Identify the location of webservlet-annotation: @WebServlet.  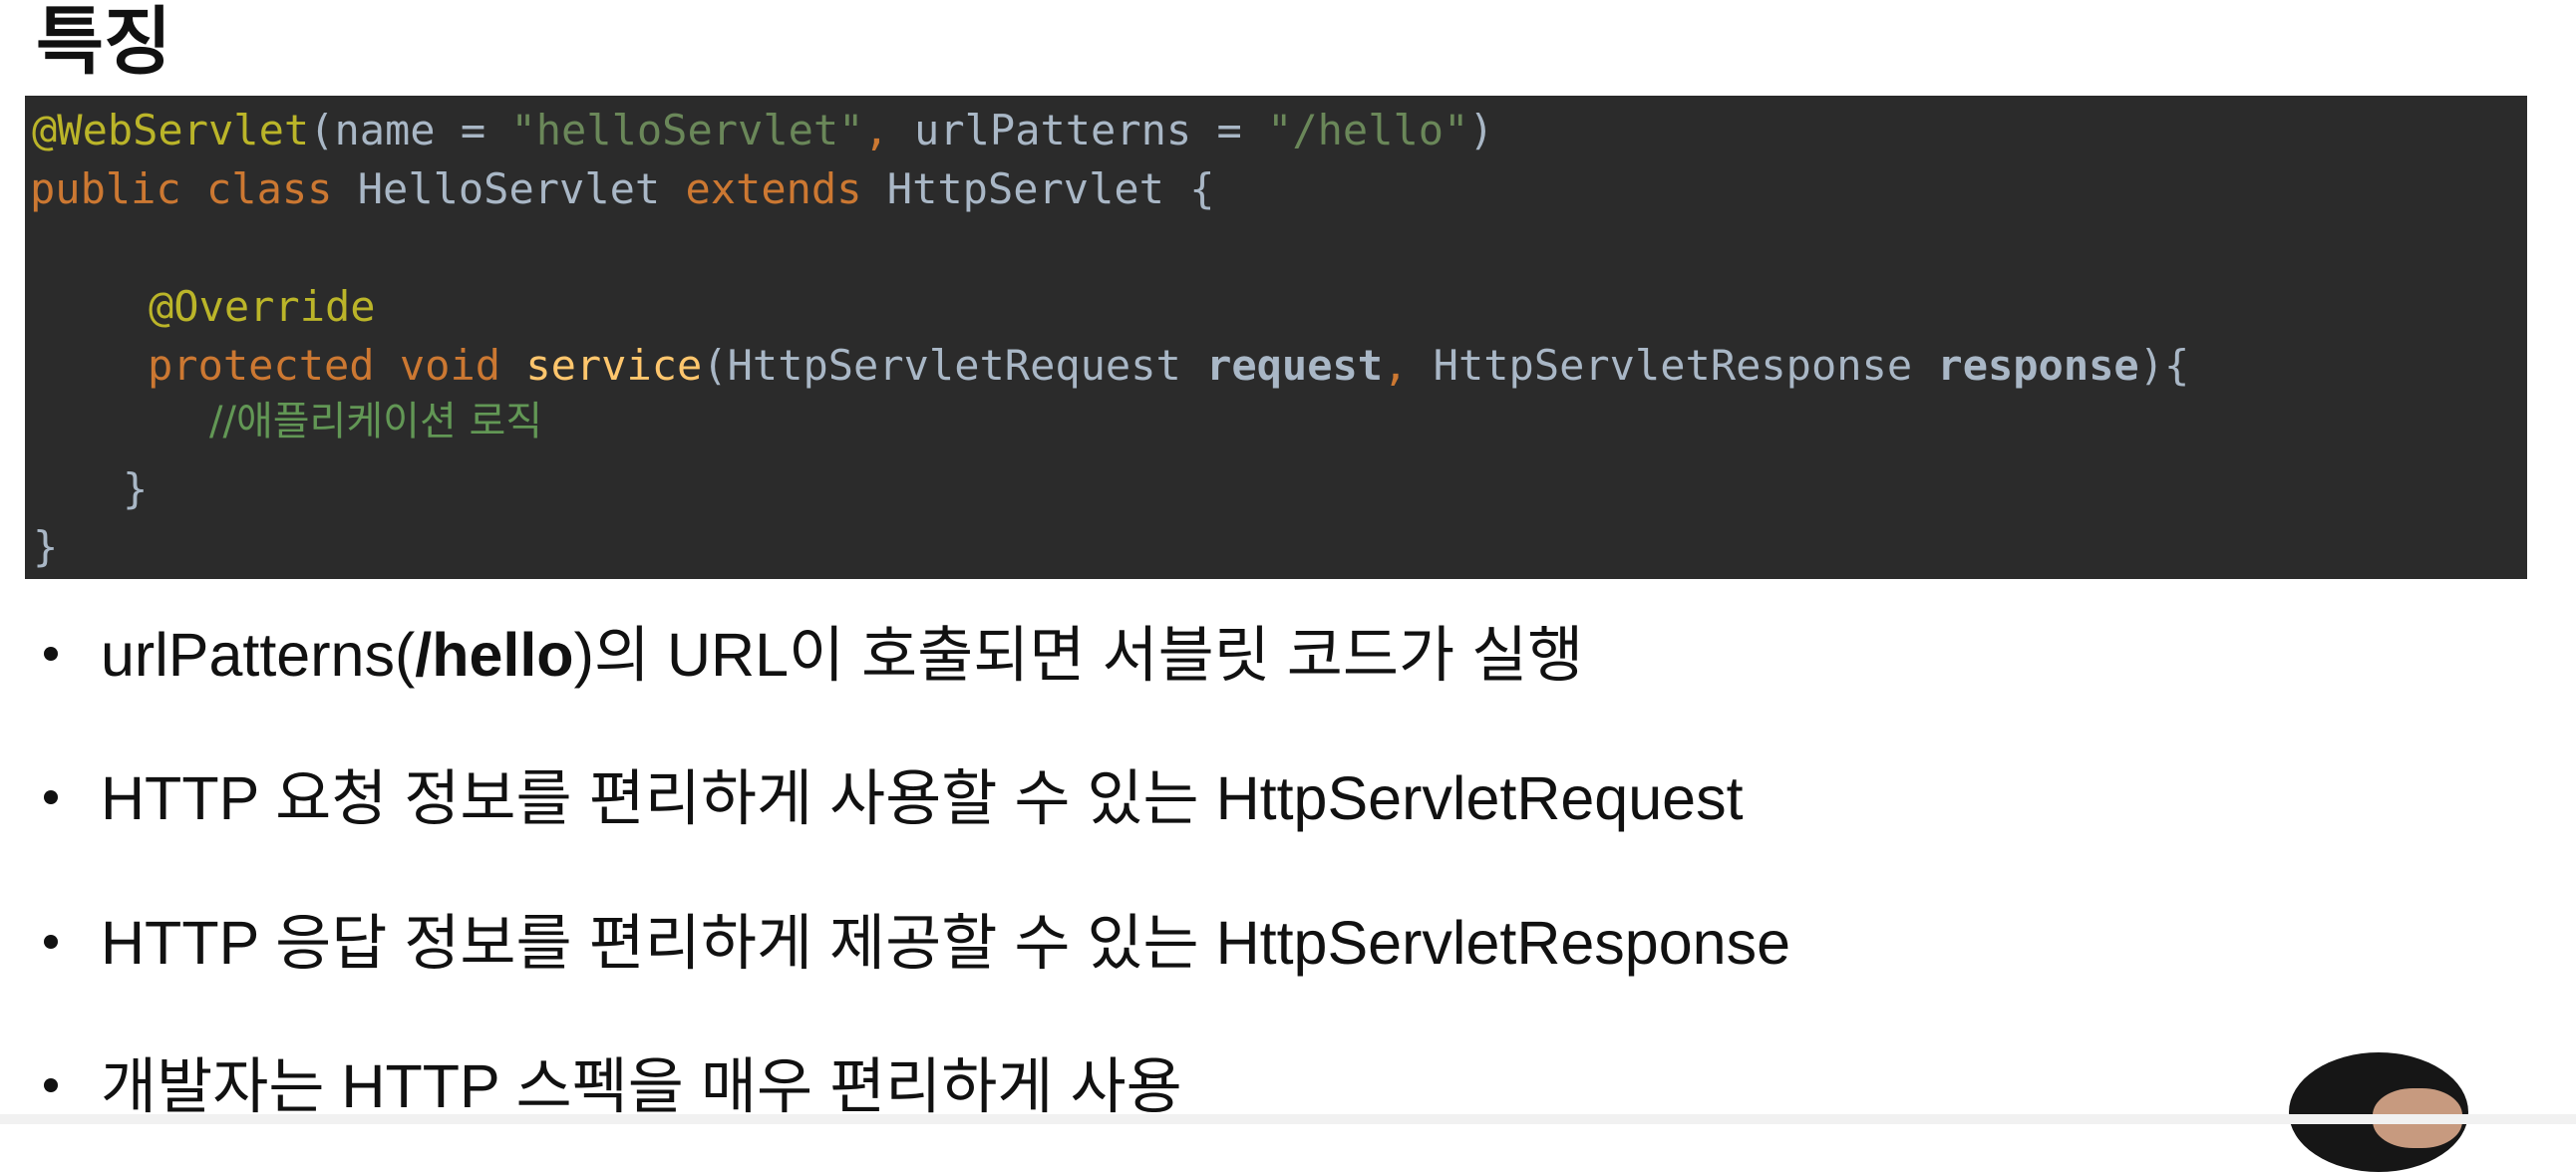
(171, 130).